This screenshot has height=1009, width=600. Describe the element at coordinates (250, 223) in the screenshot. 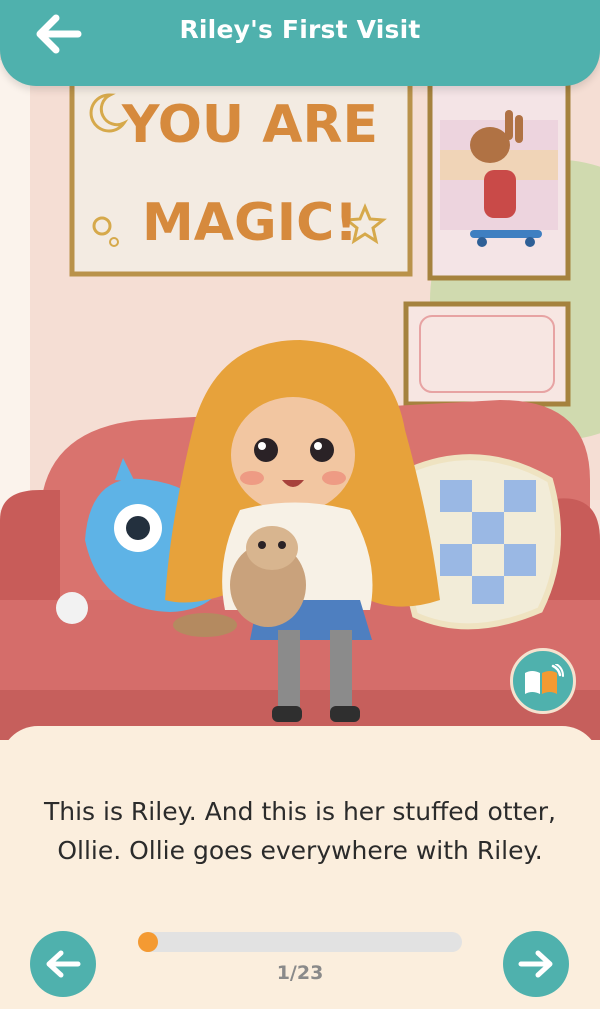

I see `poster-line-2: MAGIC!` at that location.